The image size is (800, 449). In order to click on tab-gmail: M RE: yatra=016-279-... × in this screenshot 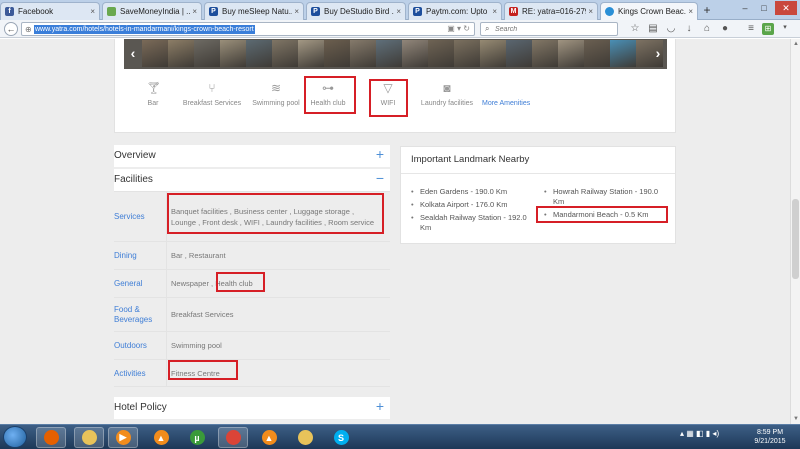, I will do `click(551, 11)`.